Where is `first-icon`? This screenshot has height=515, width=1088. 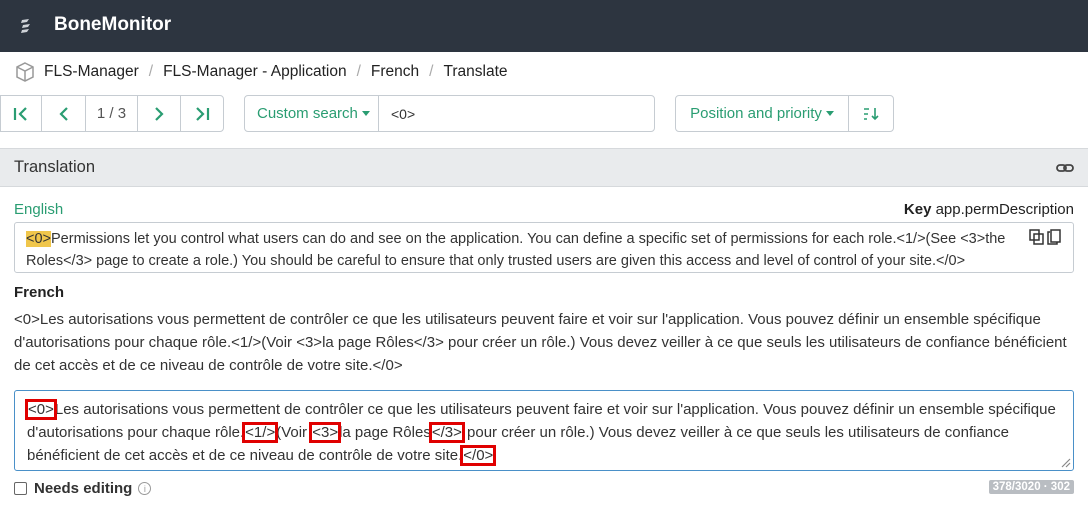
first-icon is located at coordinates (20, 113).